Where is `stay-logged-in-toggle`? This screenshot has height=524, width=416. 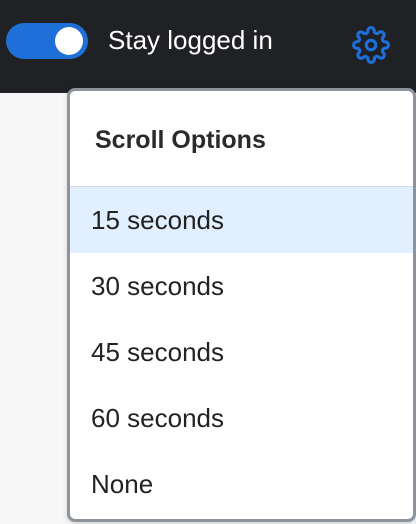
stay-logged-in-toggle is located at coordinates (47, 41).